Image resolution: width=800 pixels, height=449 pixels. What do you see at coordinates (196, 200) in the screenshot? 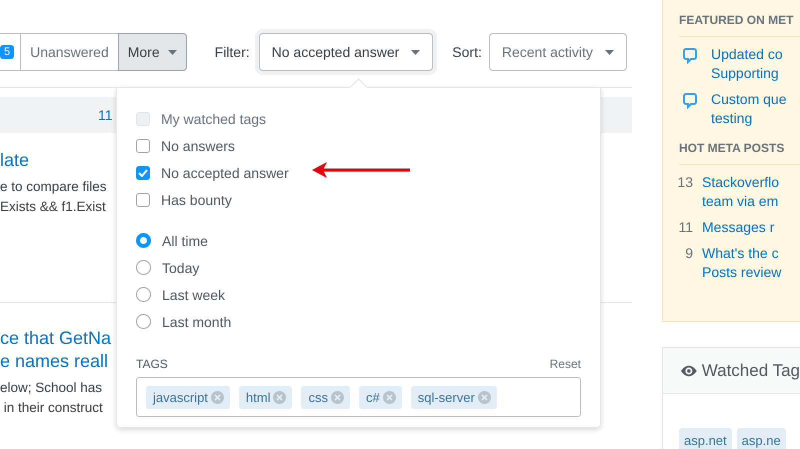
I see `checkbox-label: Has bounty` at bounding box center [196, 200].